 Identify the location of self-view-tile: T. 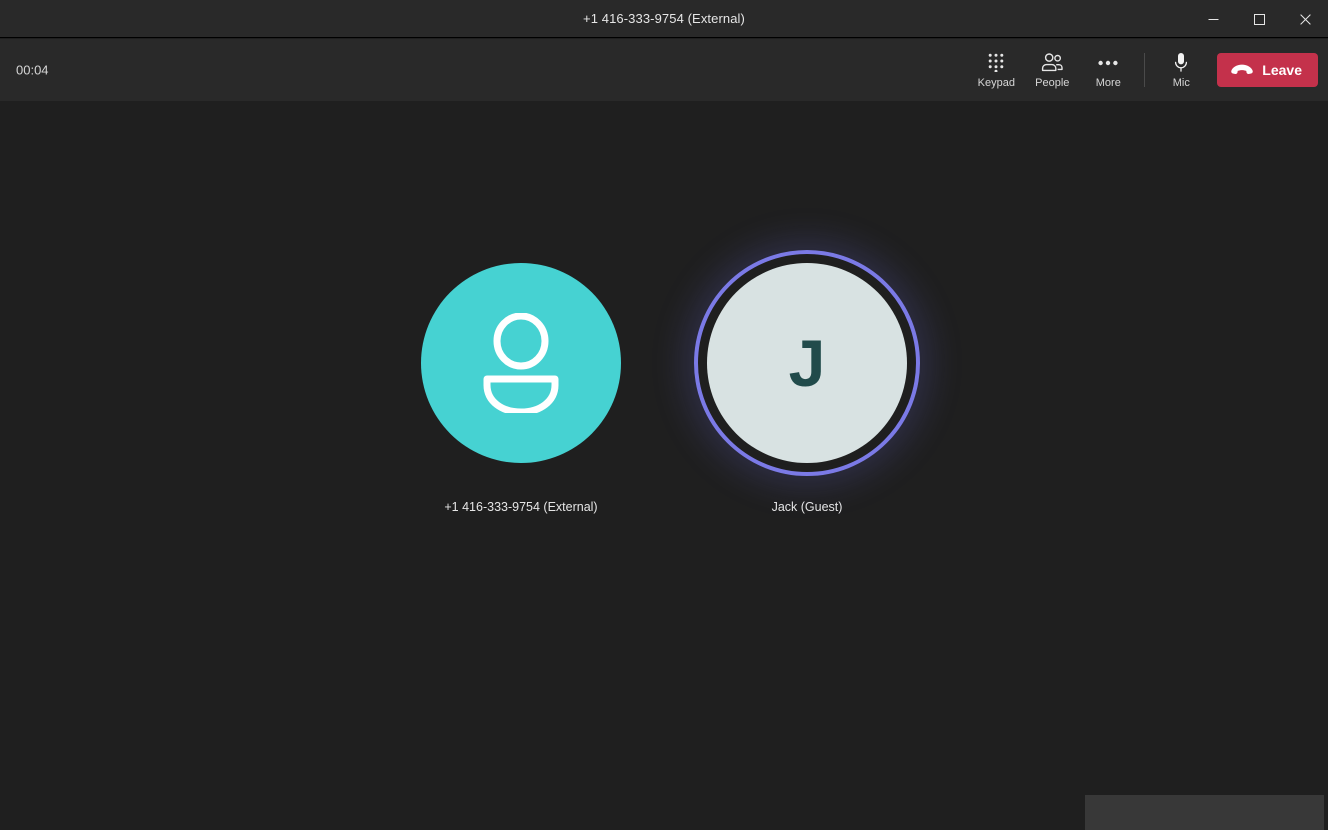
(1204, 812).